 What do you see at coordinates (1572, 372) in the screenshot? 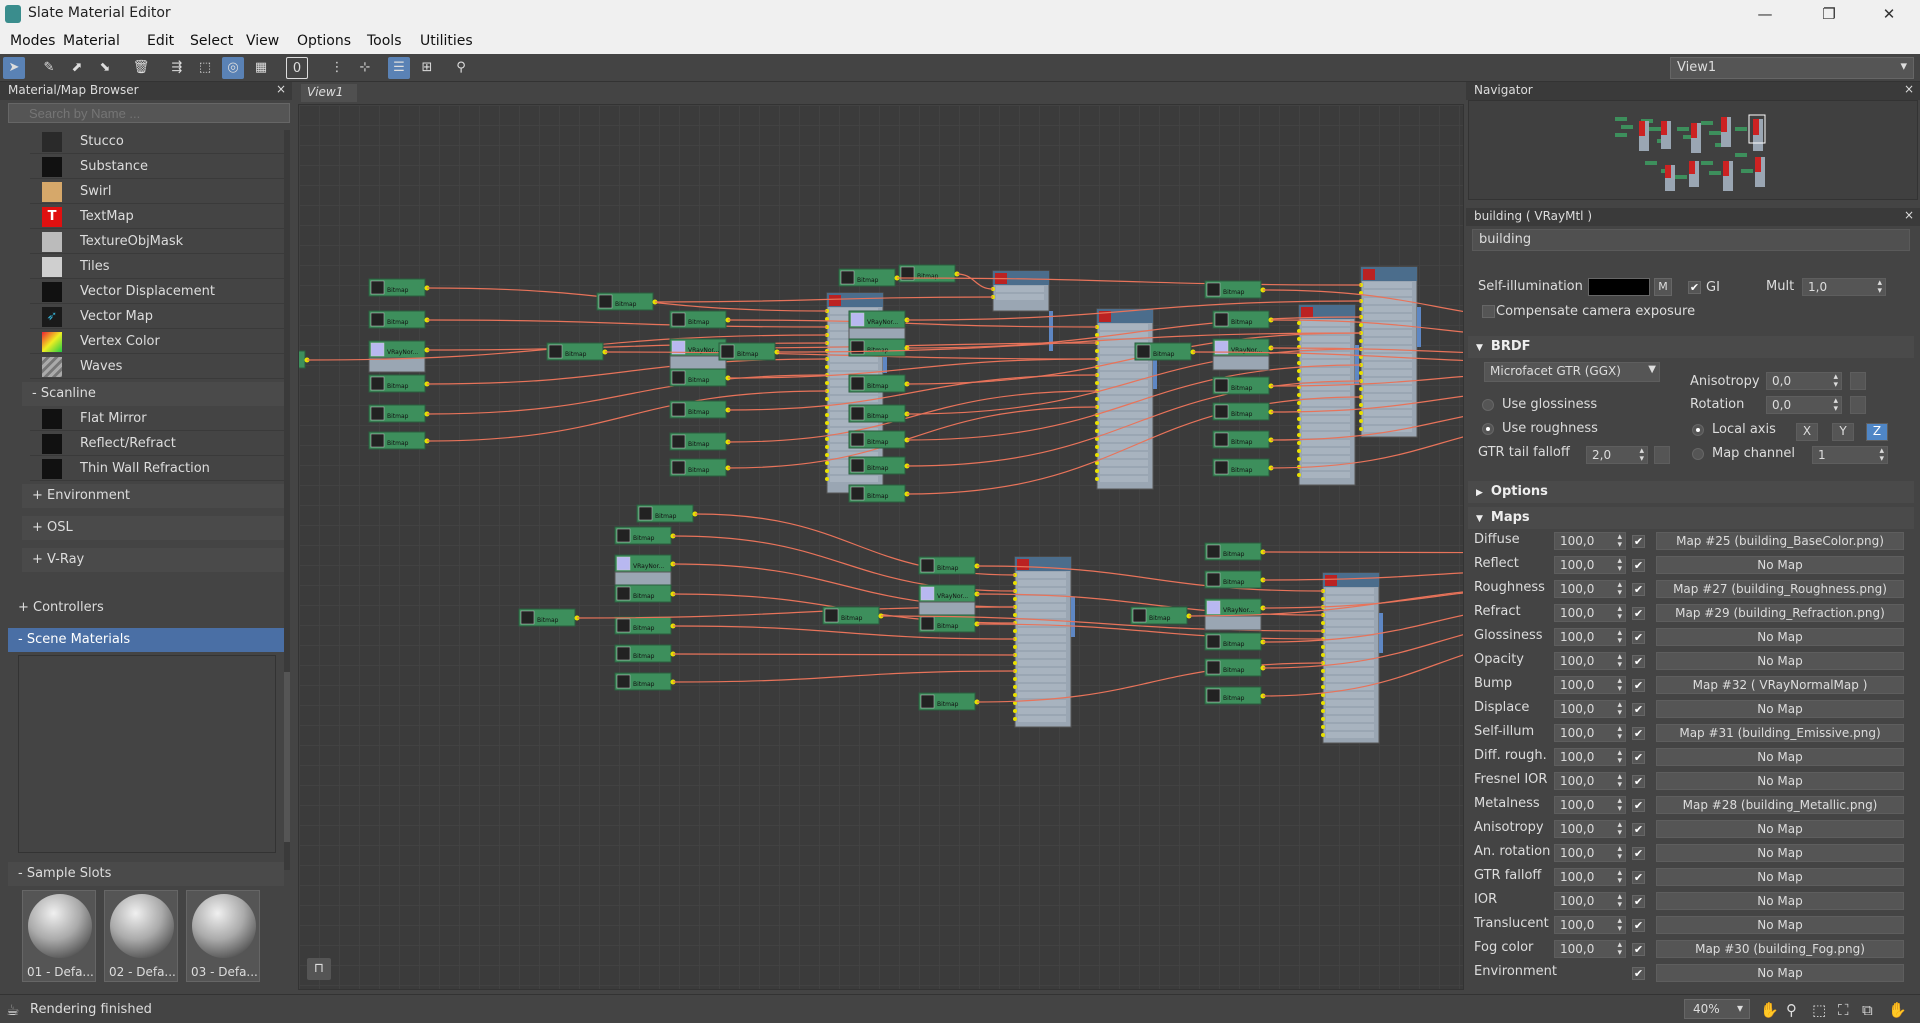
I see `brdf-type-dropdown: Microfacet GTR (GGX) ▼` at bounding box center [1572, 372].